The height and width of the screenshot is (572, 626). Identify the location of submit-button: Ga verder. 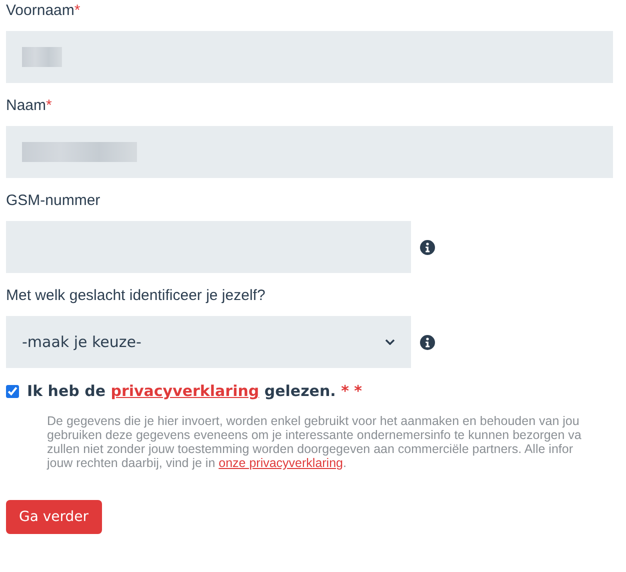
(54, 517).